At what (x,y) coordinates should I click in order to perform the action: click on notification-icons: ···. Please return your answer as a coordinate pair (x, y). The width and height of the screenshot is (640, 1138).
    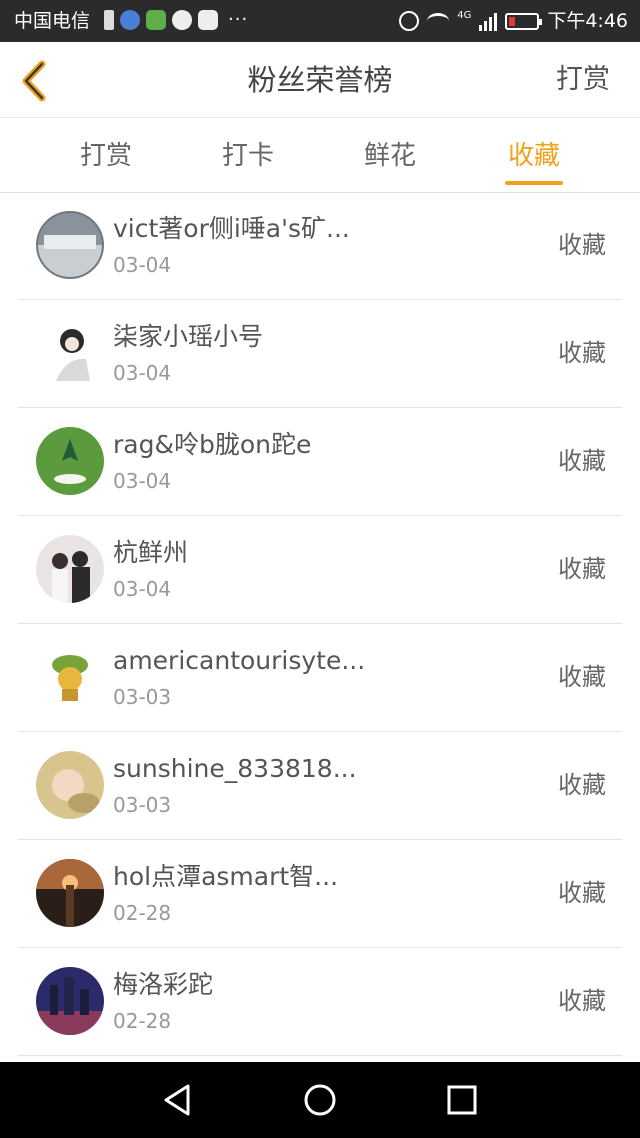
    Looking at the image, I should click on (176, 19).